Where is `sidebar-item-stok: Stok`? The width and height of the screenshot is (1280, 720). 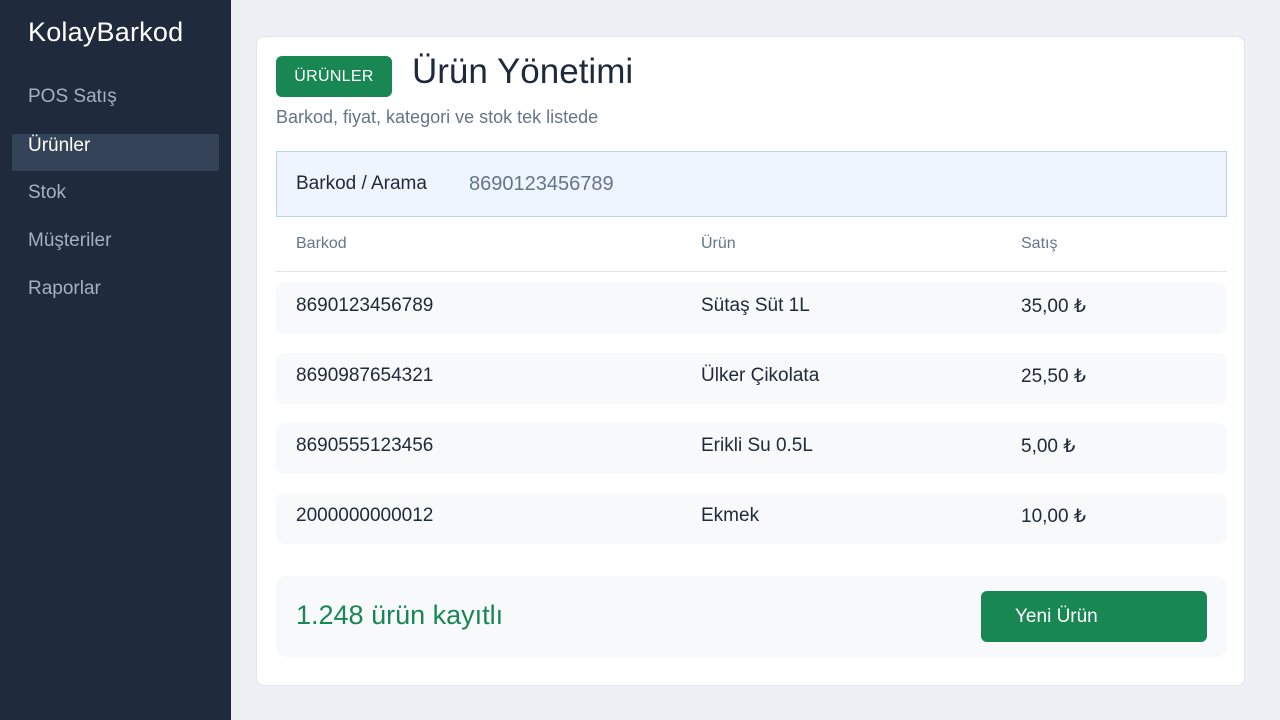 sidebar-item-stok: Stok is located at coordinates (115, 199).